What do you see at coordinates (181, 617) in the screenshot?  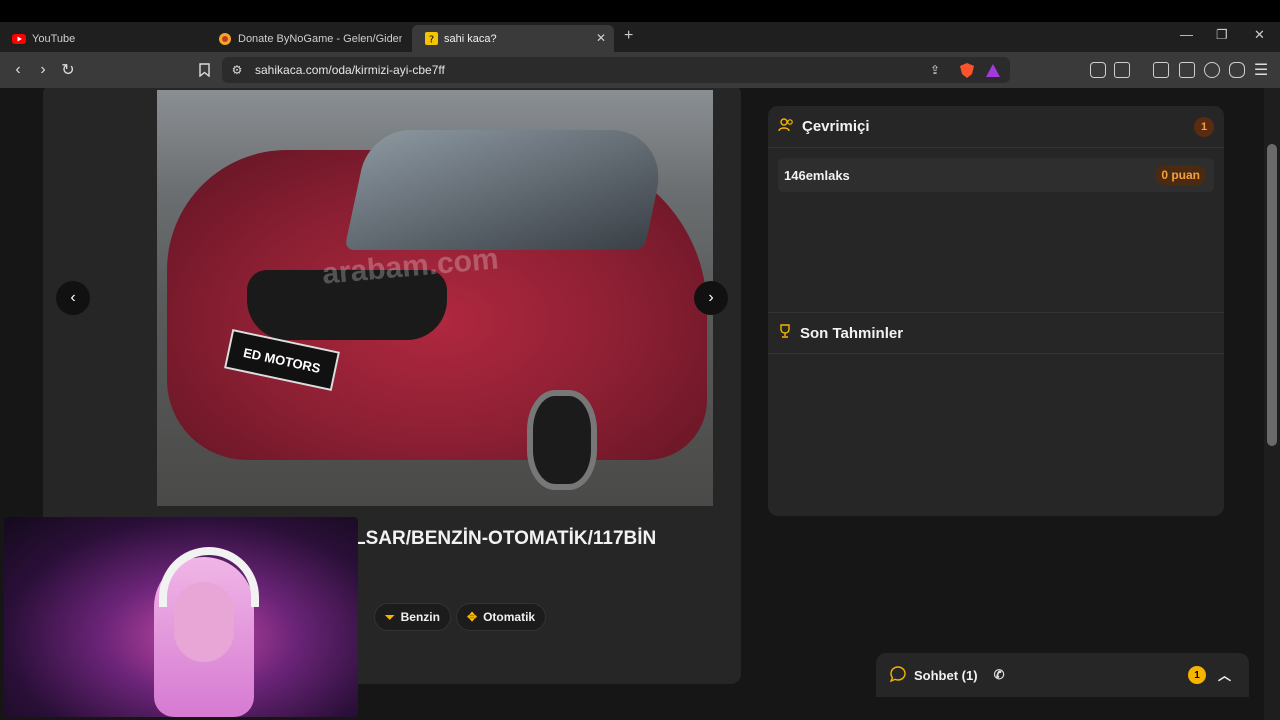 I see `streamer-webcam` at bounding box center [181, 617].